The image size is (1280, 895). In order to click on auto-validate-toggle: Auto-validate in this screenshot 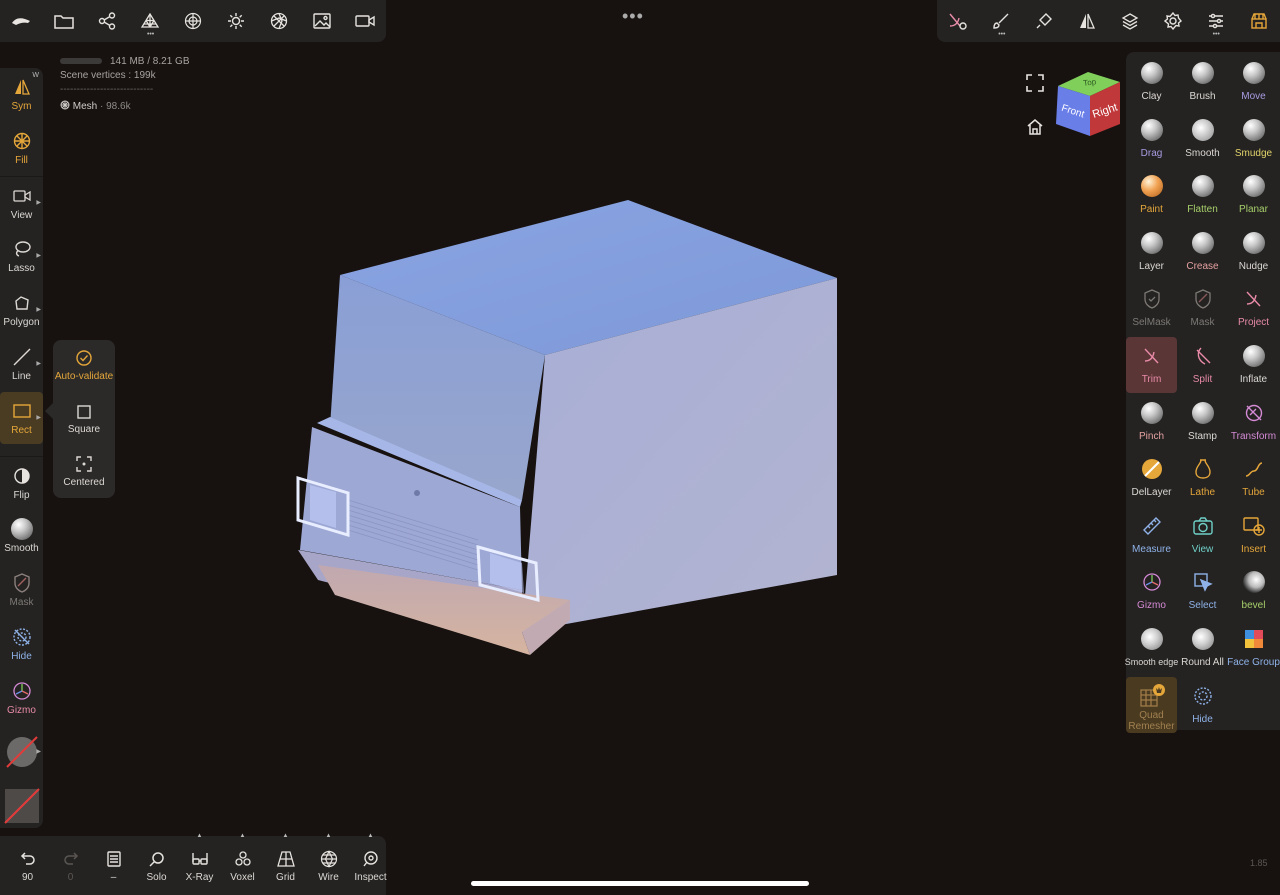, I will do `click(84, 366)`.